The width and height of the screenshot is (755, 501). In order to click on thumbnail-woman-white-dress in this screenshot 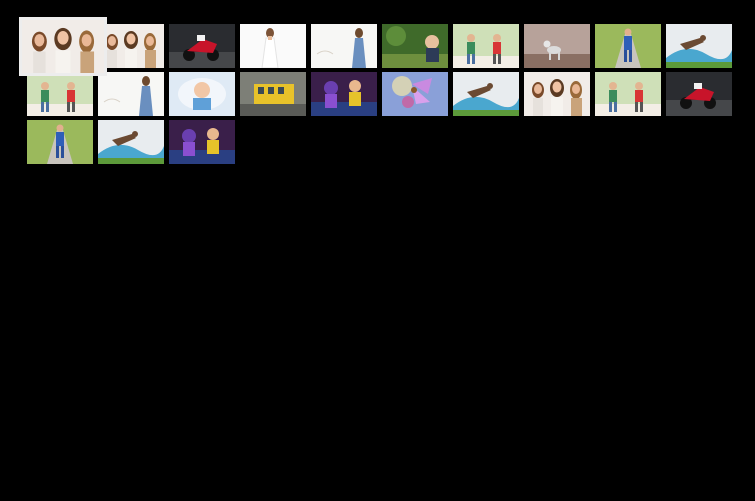, I will do `click(273, 46)`.